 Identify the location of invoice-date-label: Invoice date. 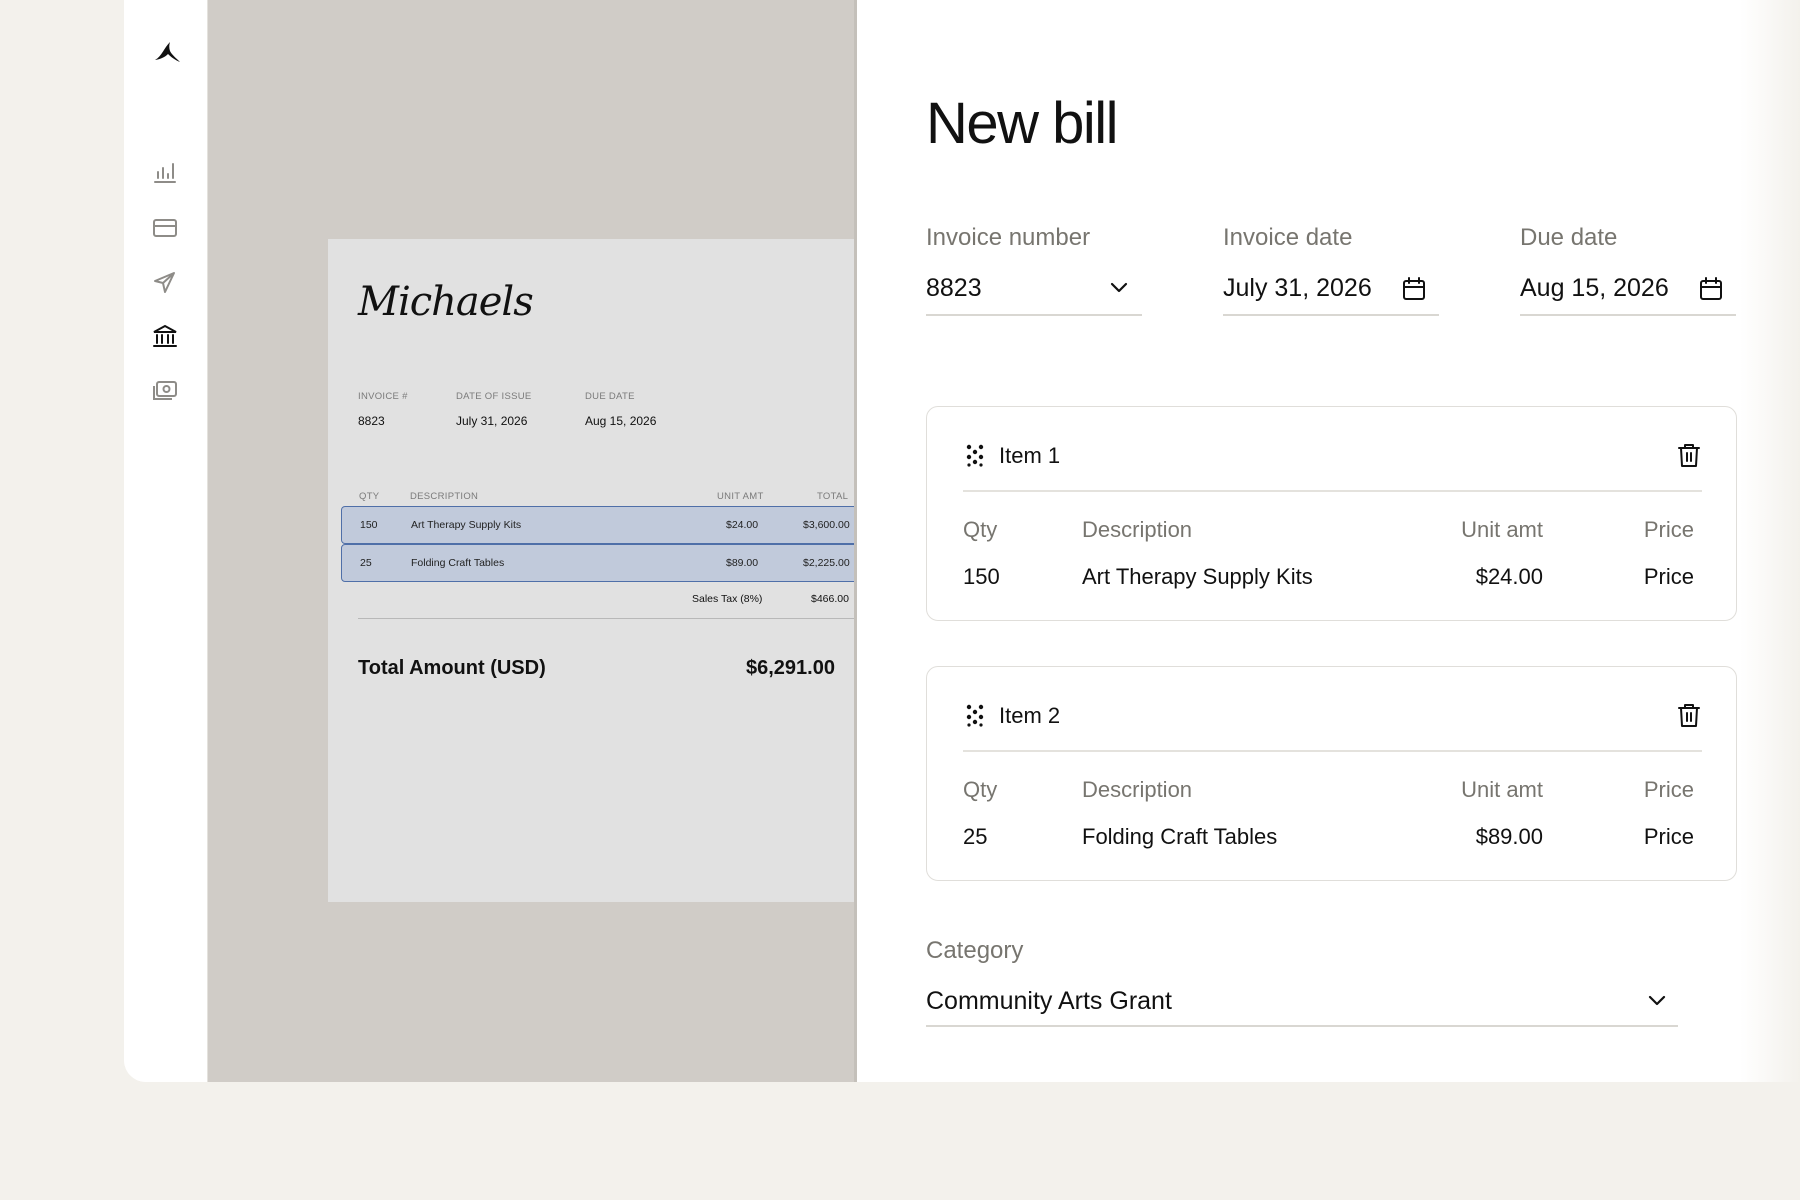
(1288, 237).